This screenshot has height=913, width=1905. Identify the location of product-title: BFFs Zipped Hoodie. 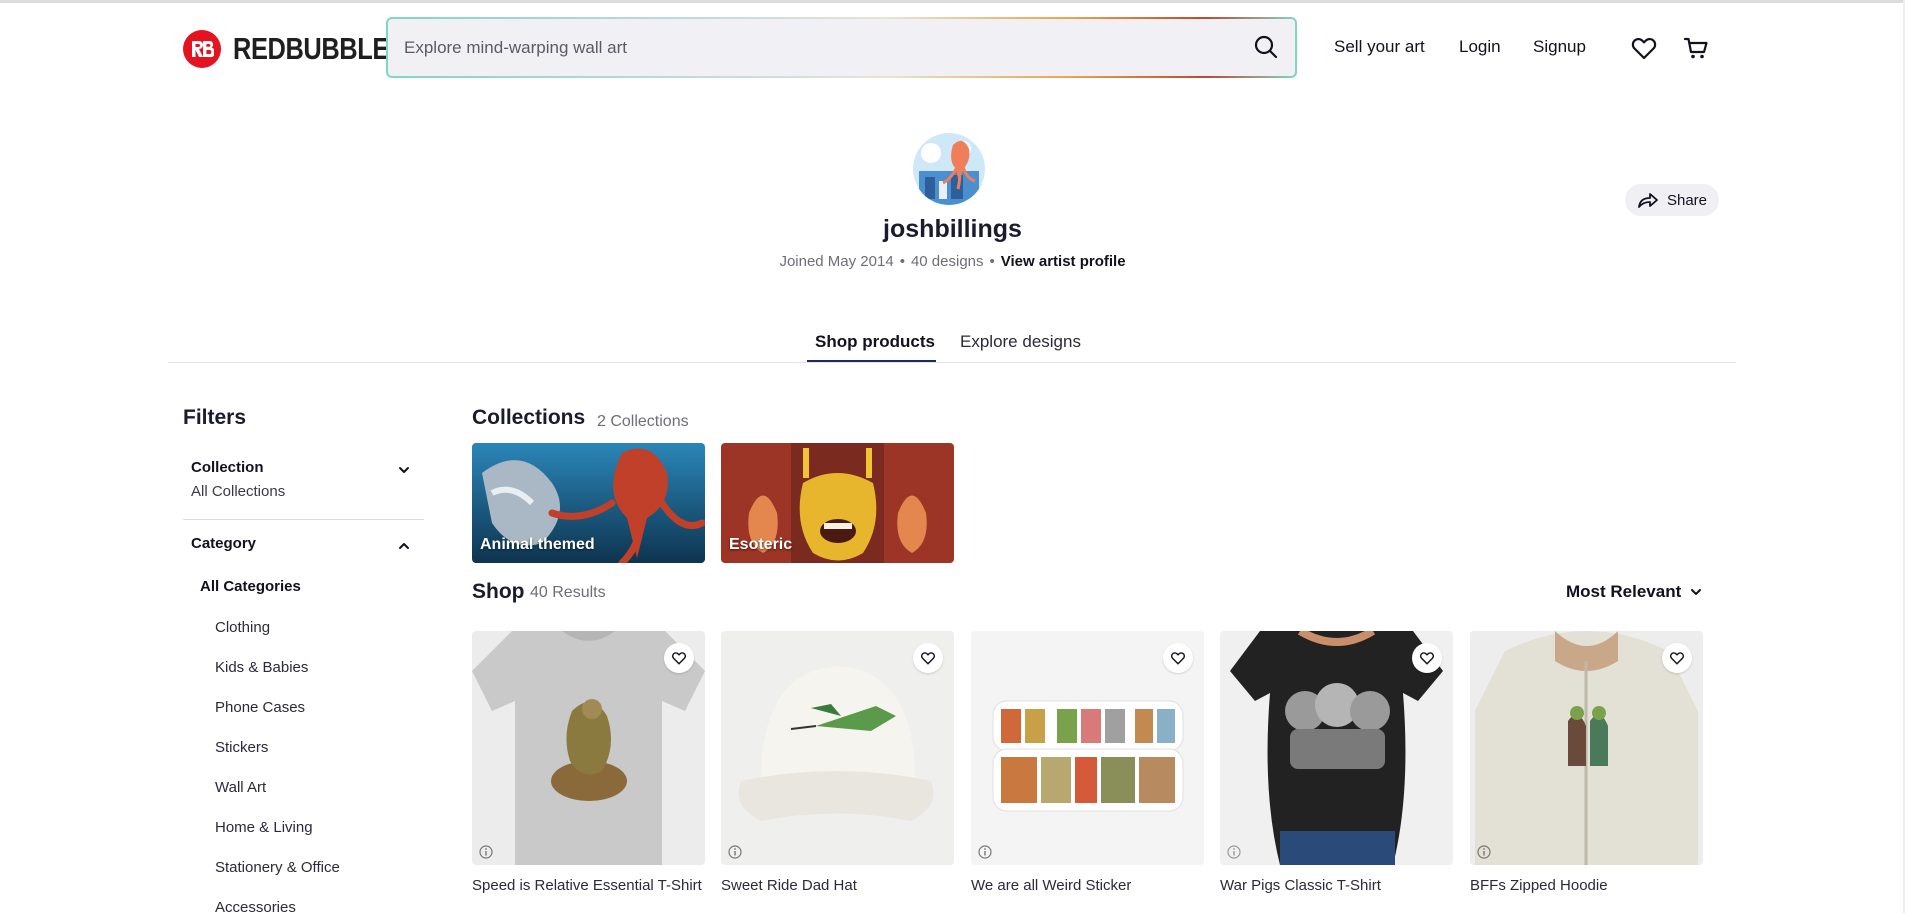
(1586, 885).